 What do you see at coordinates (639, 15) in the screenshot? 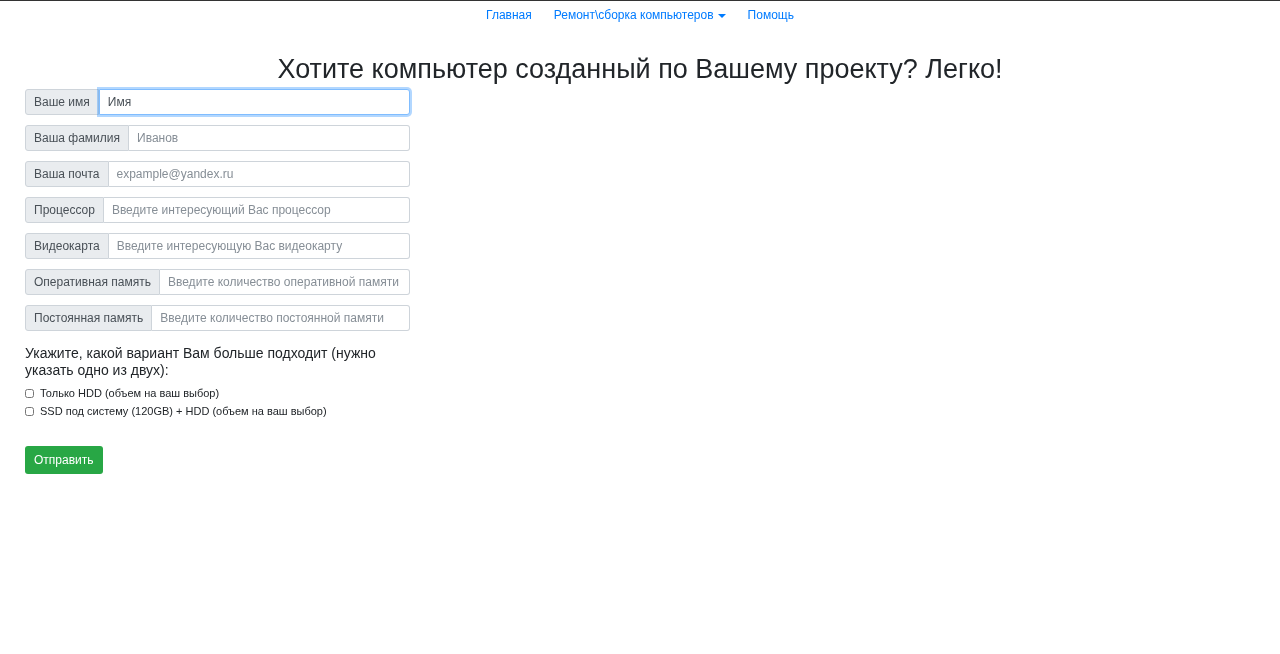
I see `dropdown-toggle-link: Ремонт\сборка компьютеров` at bounding box center [639, 15].